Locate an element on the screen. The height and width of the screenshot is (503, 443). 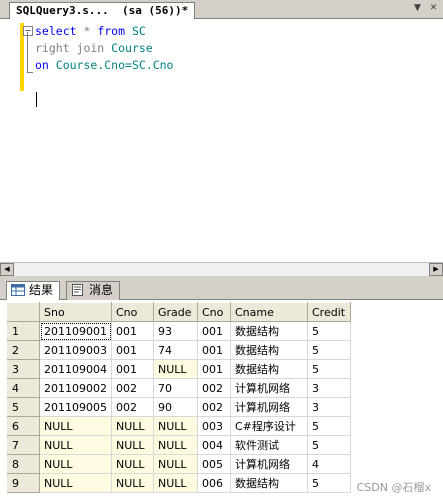
table-cell: 74 is located at coordinates (175, 350).